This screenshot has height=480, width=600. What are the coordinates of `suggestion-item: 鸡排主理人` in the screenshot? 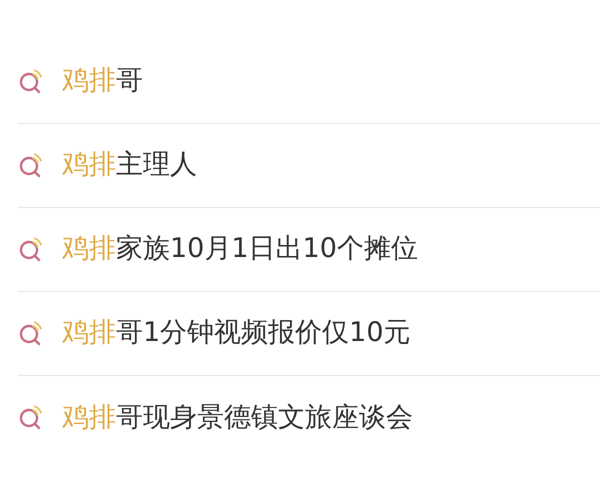 It's located at (129, 165).